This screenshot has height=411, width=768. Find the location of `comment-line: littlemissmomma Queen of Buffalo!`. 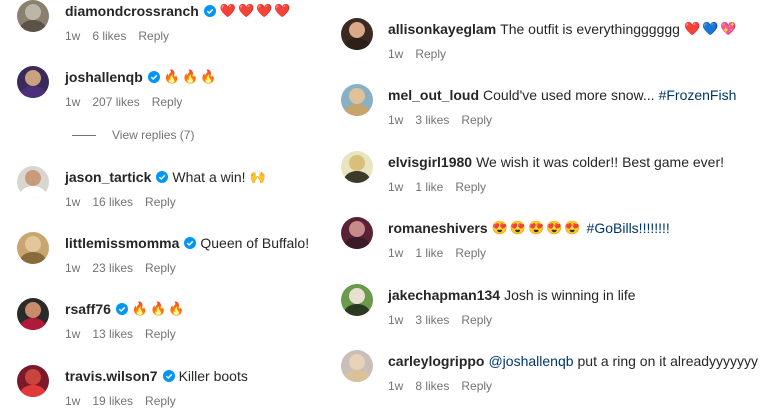

comment-line: littlemissmomma Queen of Buffalo! is located at coordinates (187, 243).